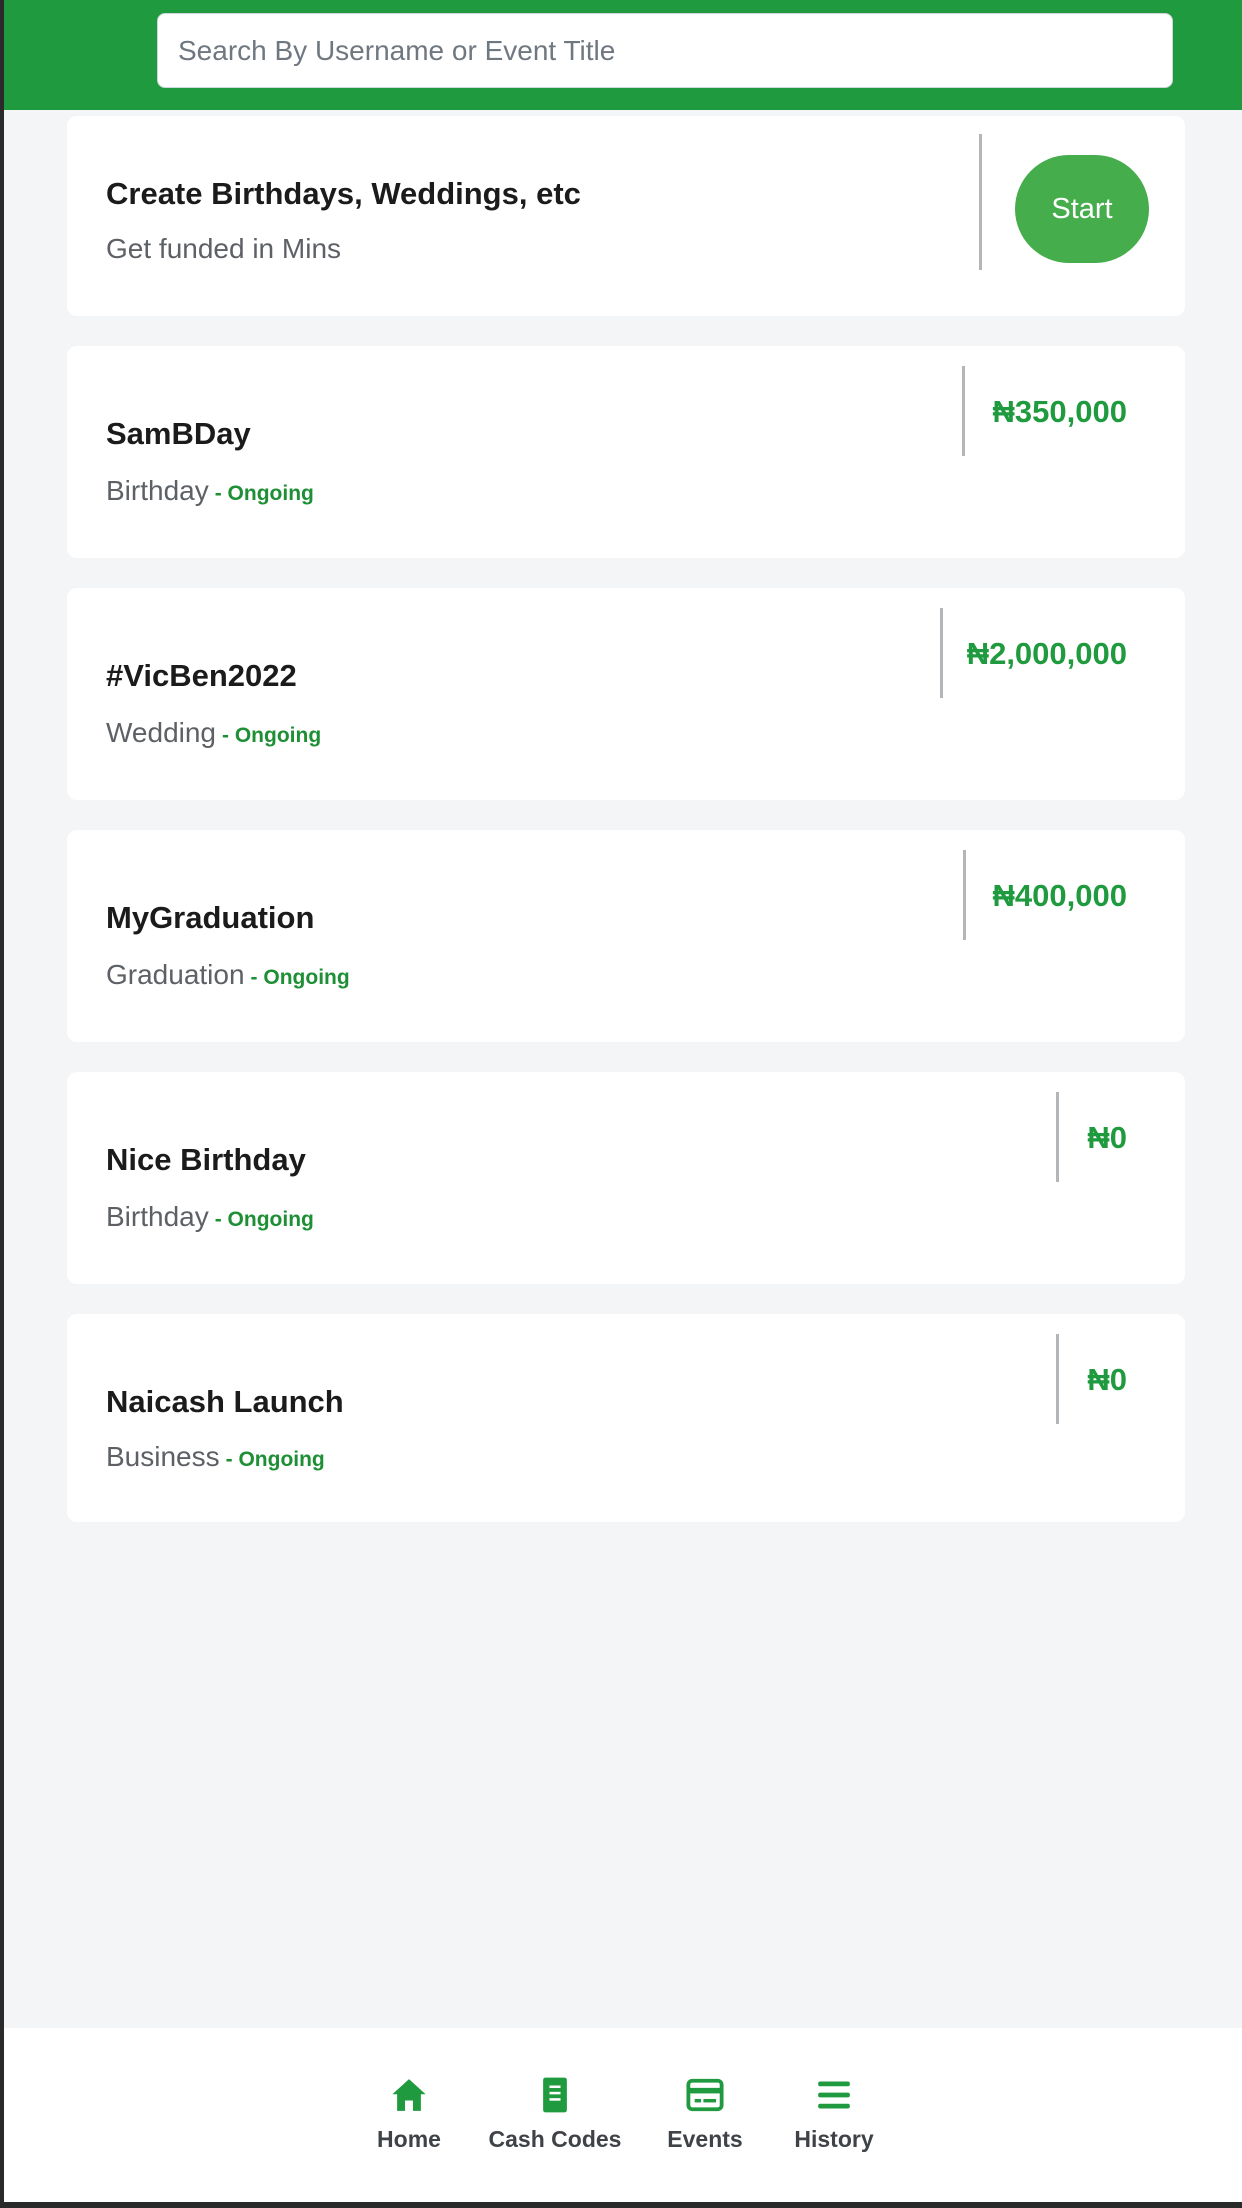  What do you see at coordinates (163, 1456) in the screenshot?
I see `event-type: Business` at bounding box center [163, 1456].